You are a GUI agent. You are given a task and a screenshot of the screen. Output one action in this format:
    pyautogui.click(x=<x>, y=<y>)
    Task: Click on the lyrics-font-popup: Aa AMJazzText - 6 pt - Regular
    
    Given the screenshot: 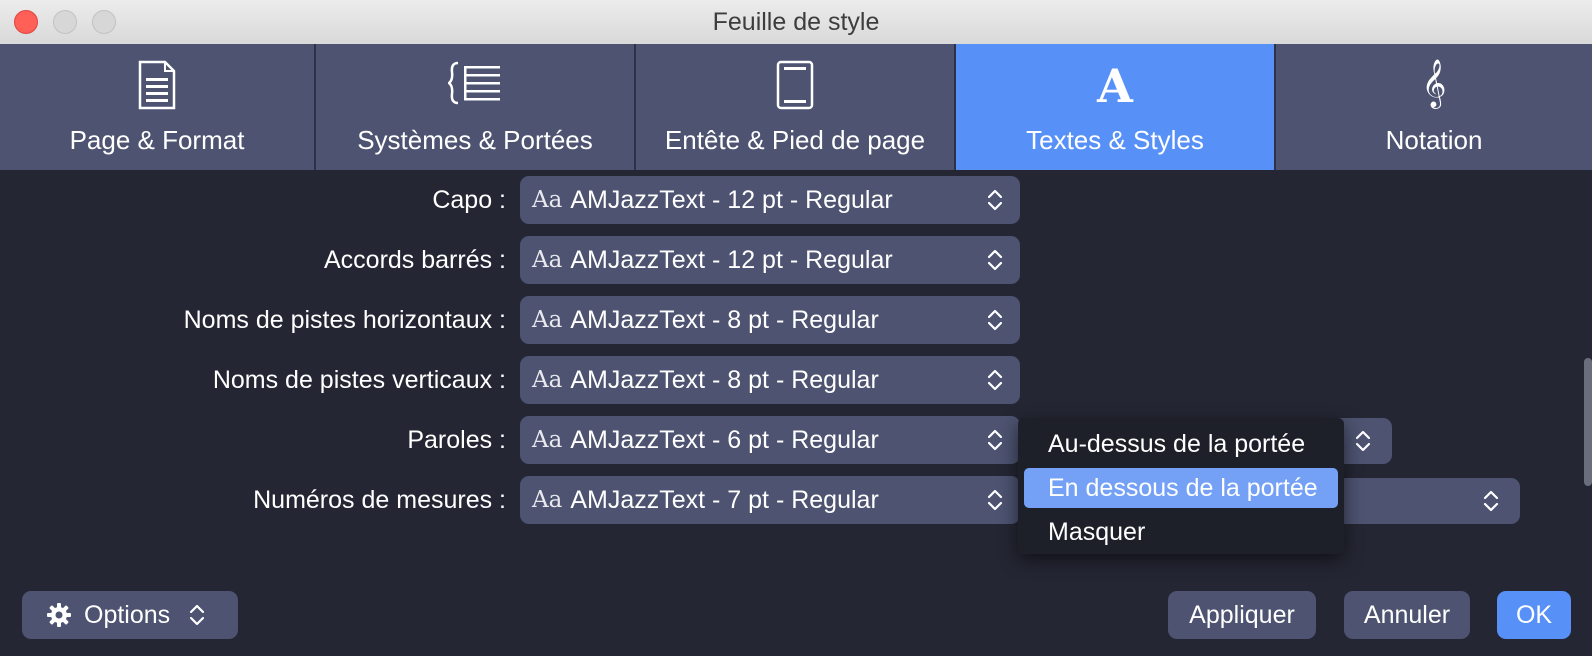 What is the action you would take?
    pyautogui.click(x=770, y=440)
    